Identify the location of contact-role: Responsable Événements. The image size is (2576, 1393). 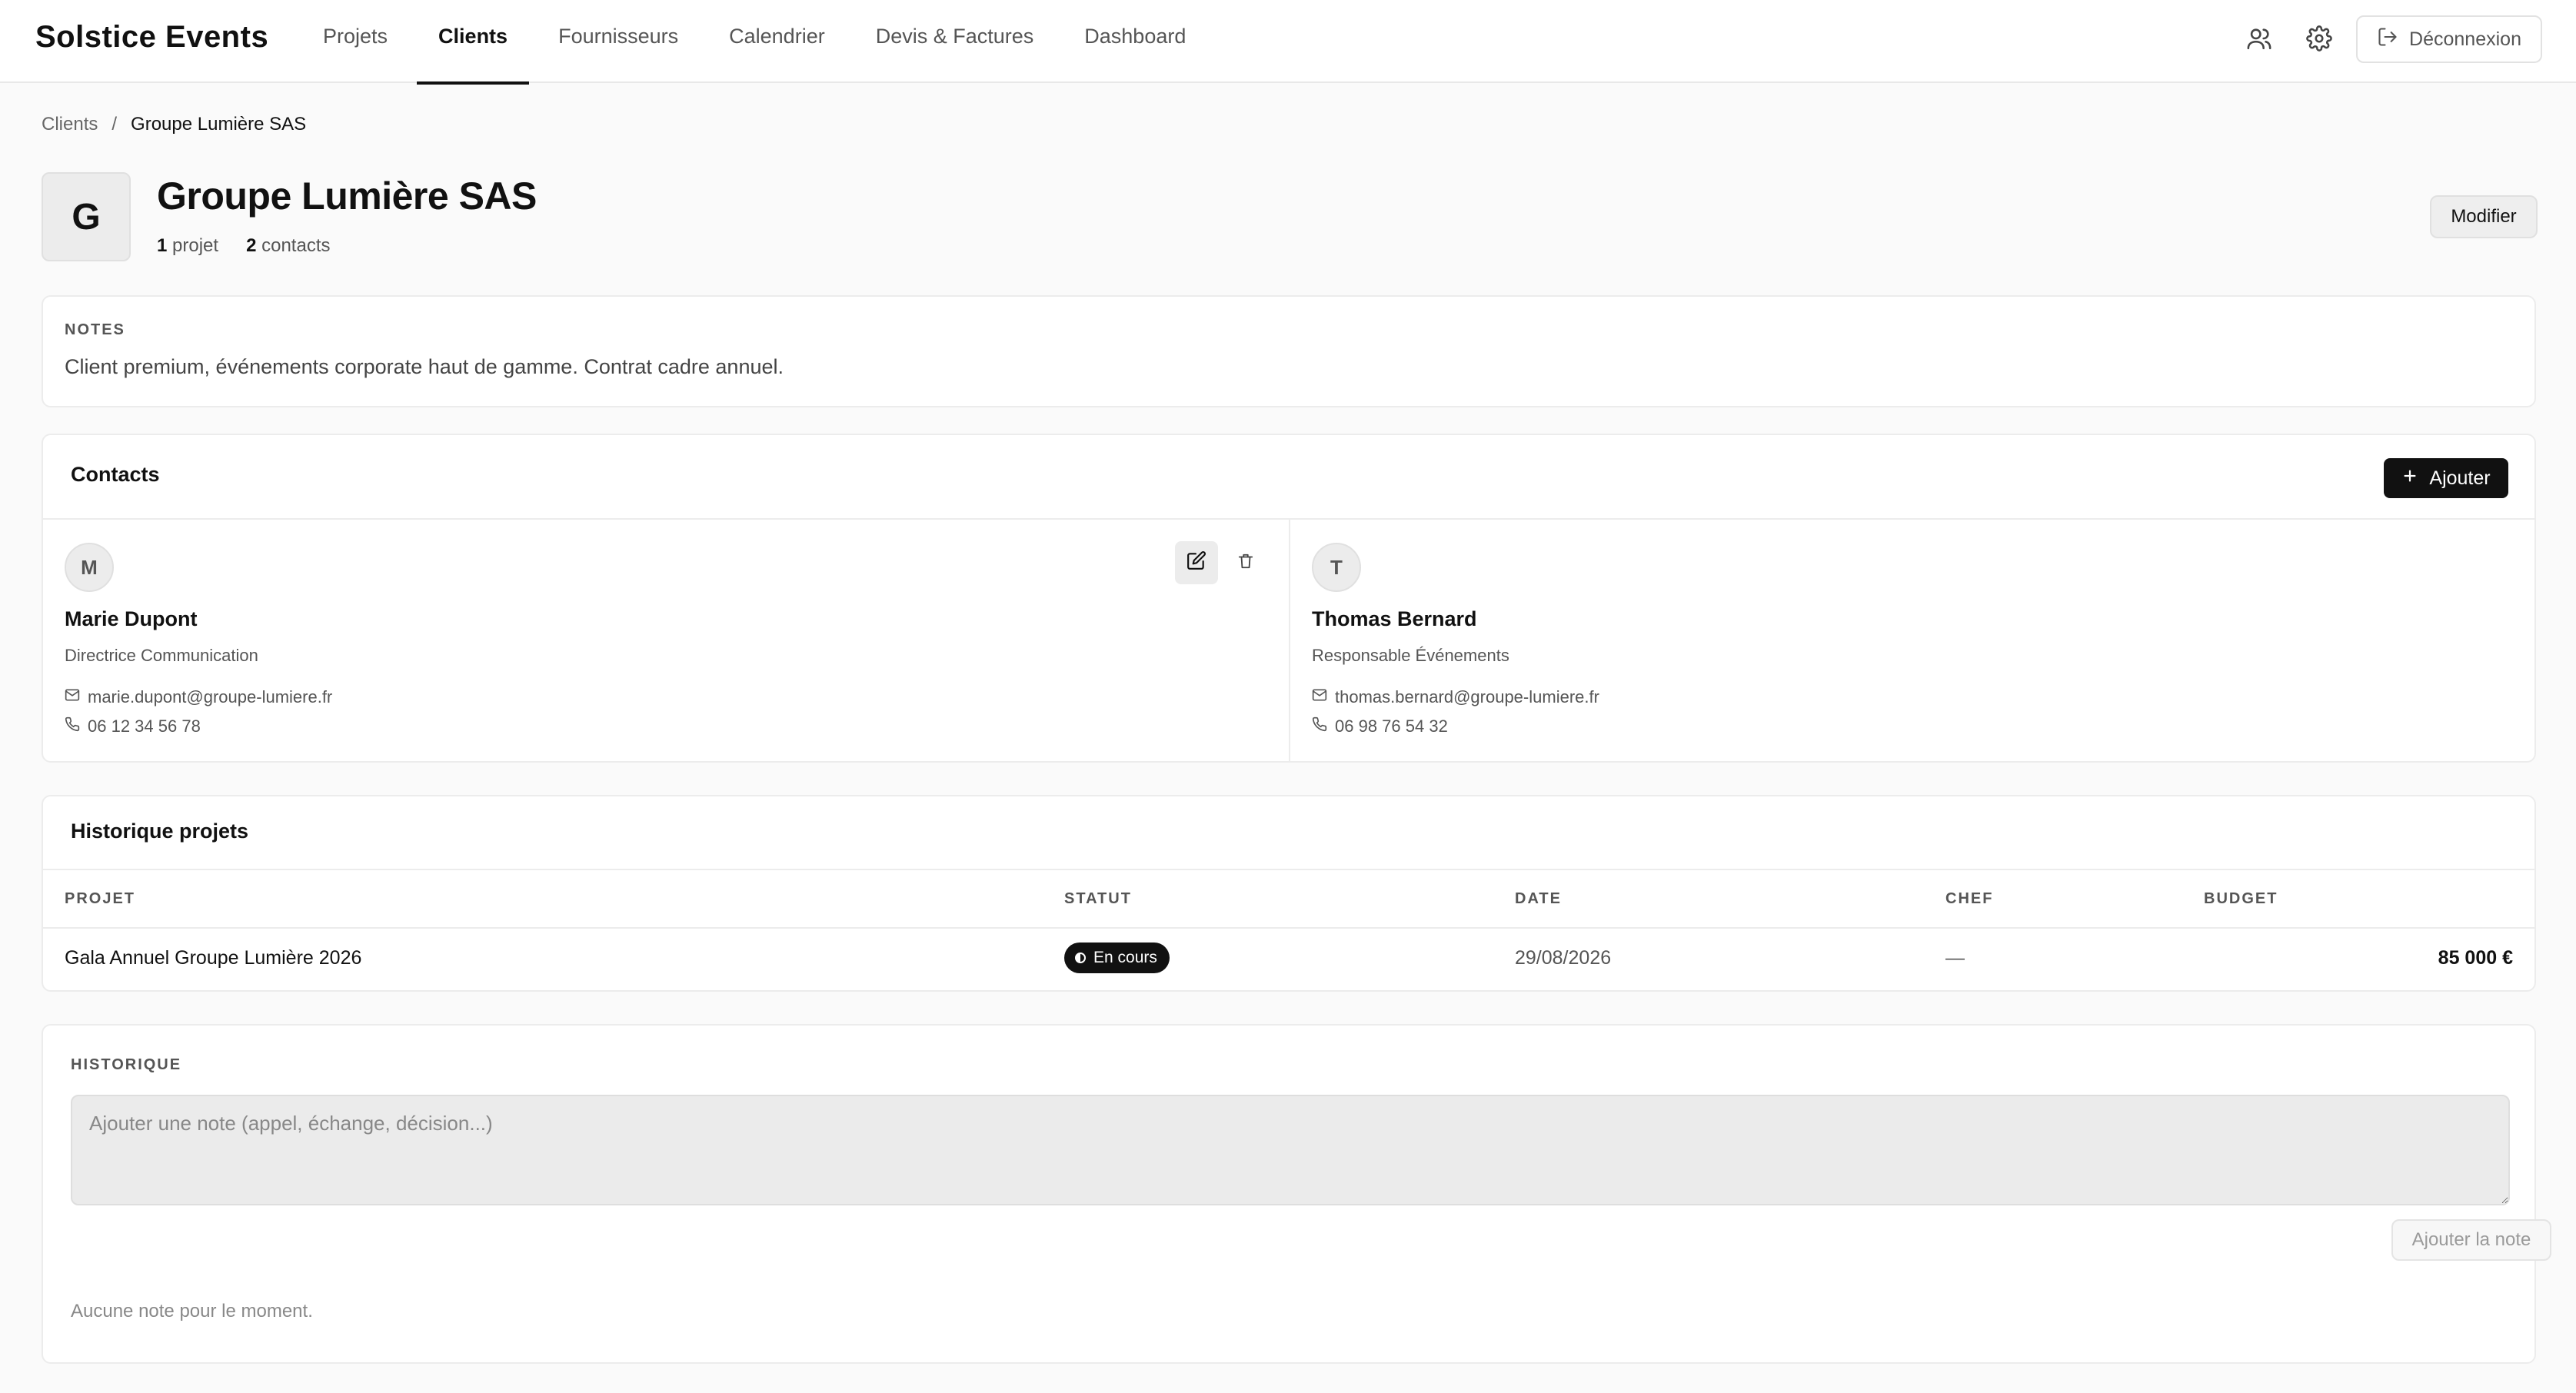
(1411, 655).